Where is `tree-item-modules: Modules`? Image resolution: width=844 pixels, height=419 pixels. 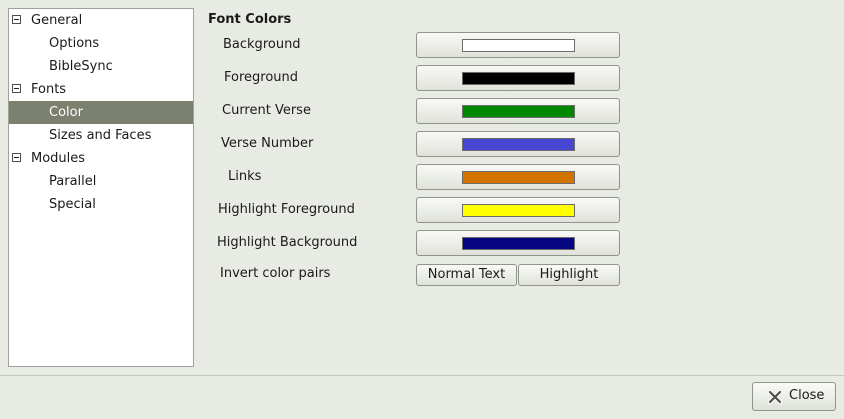
tree-item-modules: Modules is located at coordinates (101, 158).